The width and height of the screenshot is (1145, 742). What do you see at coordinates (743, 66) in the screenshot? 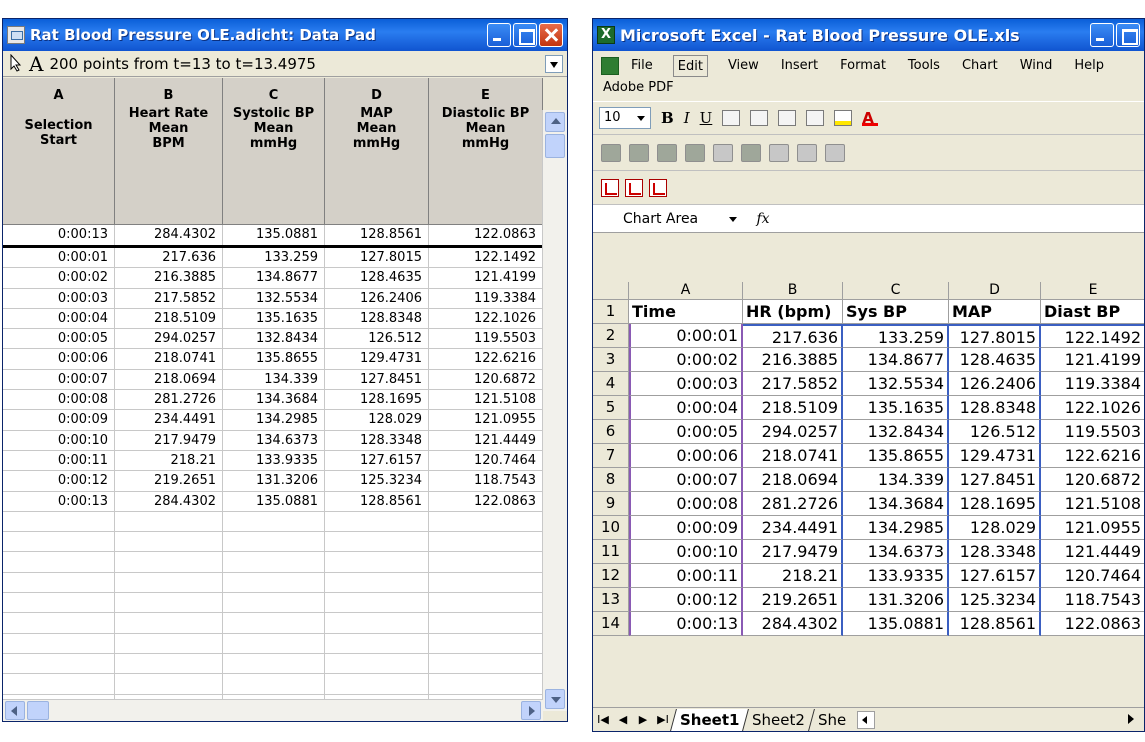
I see `menu-view: View` at bounding box center [743, 66].